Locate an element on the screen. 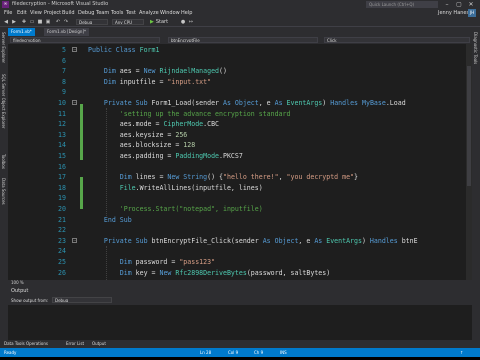 This screenshot has width=480, height=360. editor-vertical-scrollbar is located at coordinates (469, 162).